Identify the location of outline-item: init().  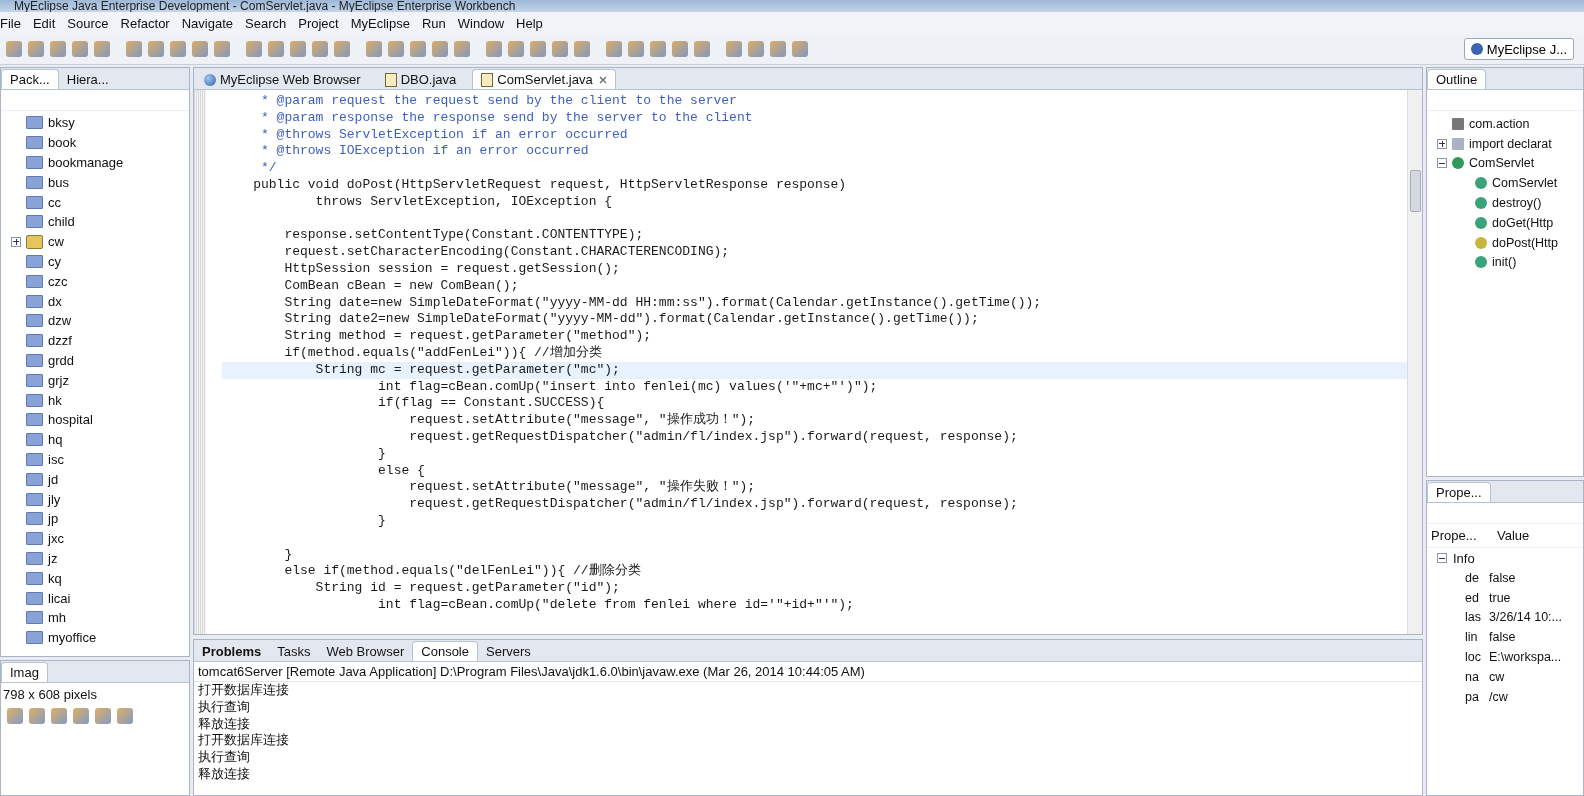
(1510, 262).